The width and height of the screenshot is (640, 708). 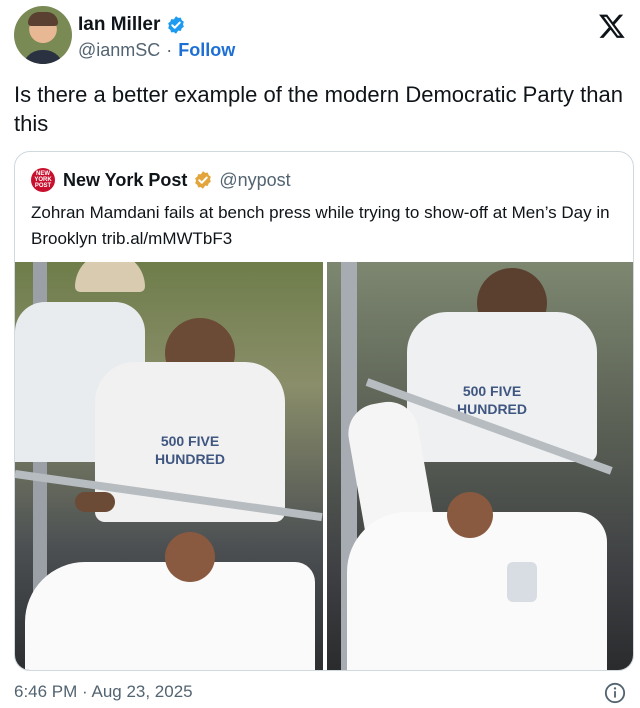 I want to click on x-logo-icon, so click(x=612, y=26).